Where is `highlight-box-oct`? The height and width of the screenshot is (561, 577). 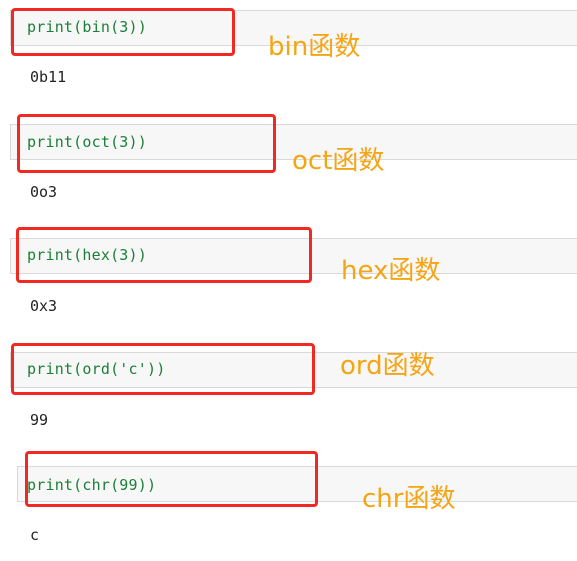
highlight-box-oct is located at coordinates (146, 143).